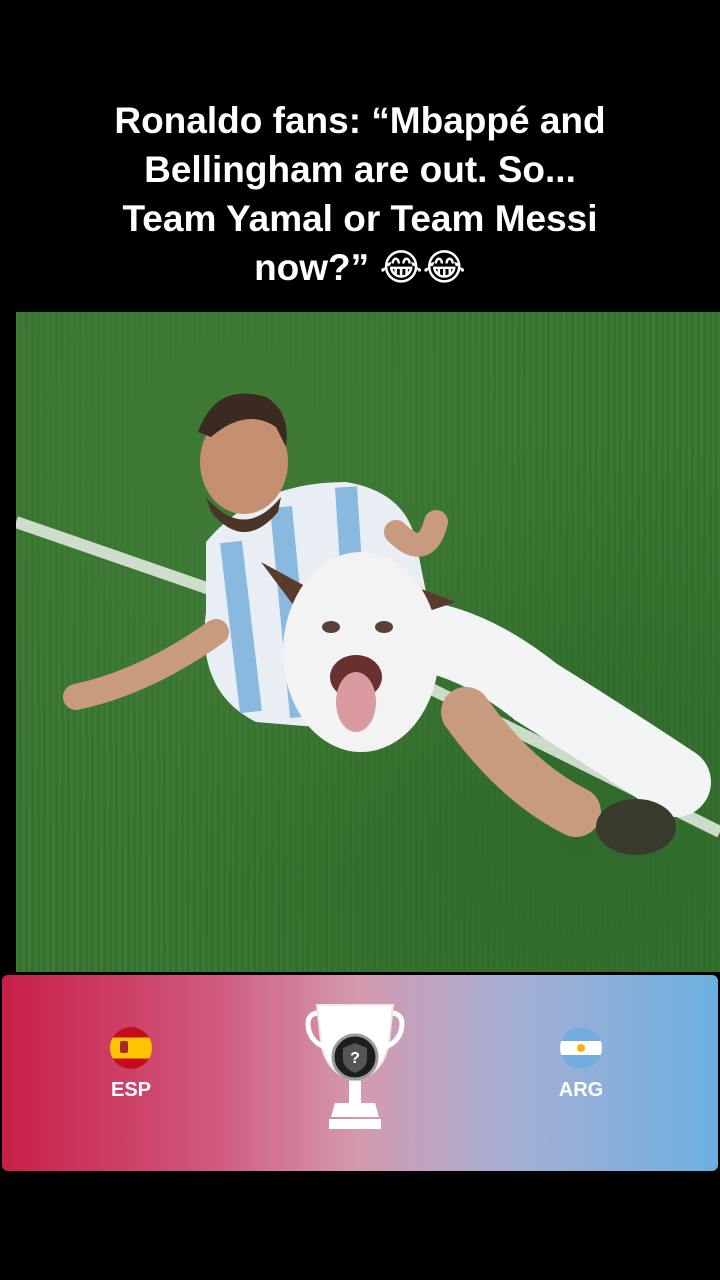 The image size is (720, 1280). Describe the element at coordinates (581, 1090) in the screenshot. I see `team-code-arg: ARG` at that location.